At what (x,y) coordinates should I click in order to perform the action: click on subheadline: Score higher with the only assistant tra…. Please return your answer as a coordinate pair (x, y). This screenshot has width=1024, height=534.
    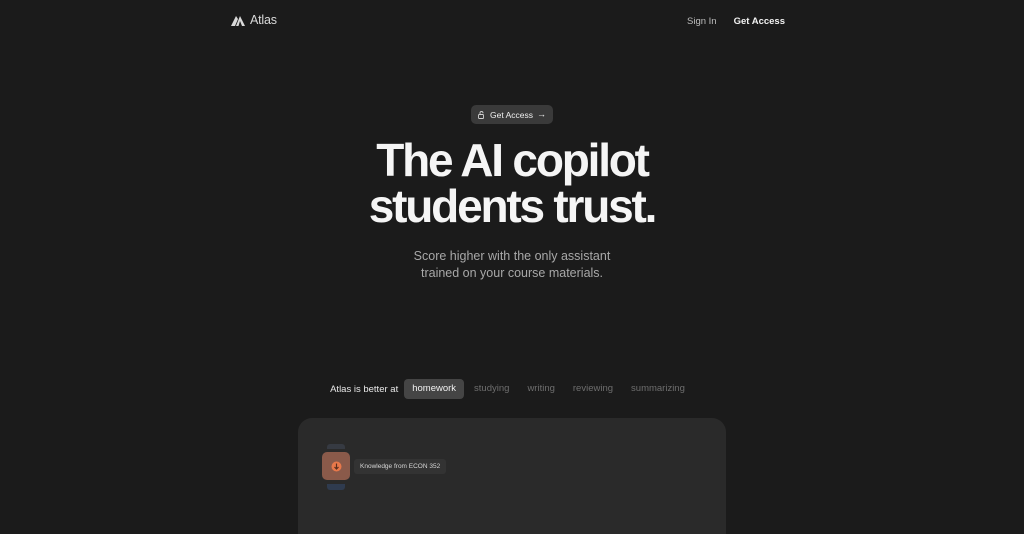
    Looking at the image, I should click on (512, 265).